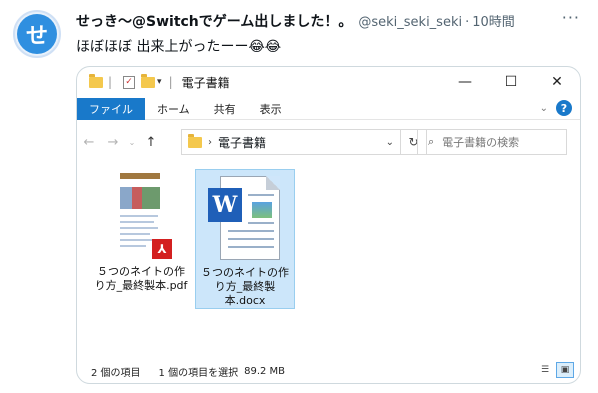 The image size is (598, 393). Describe the element at coordinates (328, 371) in the screenshot. I see `status-bar: 2 個の項目 1 個の項目を選択 89.2 MB ☰ ▣` at that location.